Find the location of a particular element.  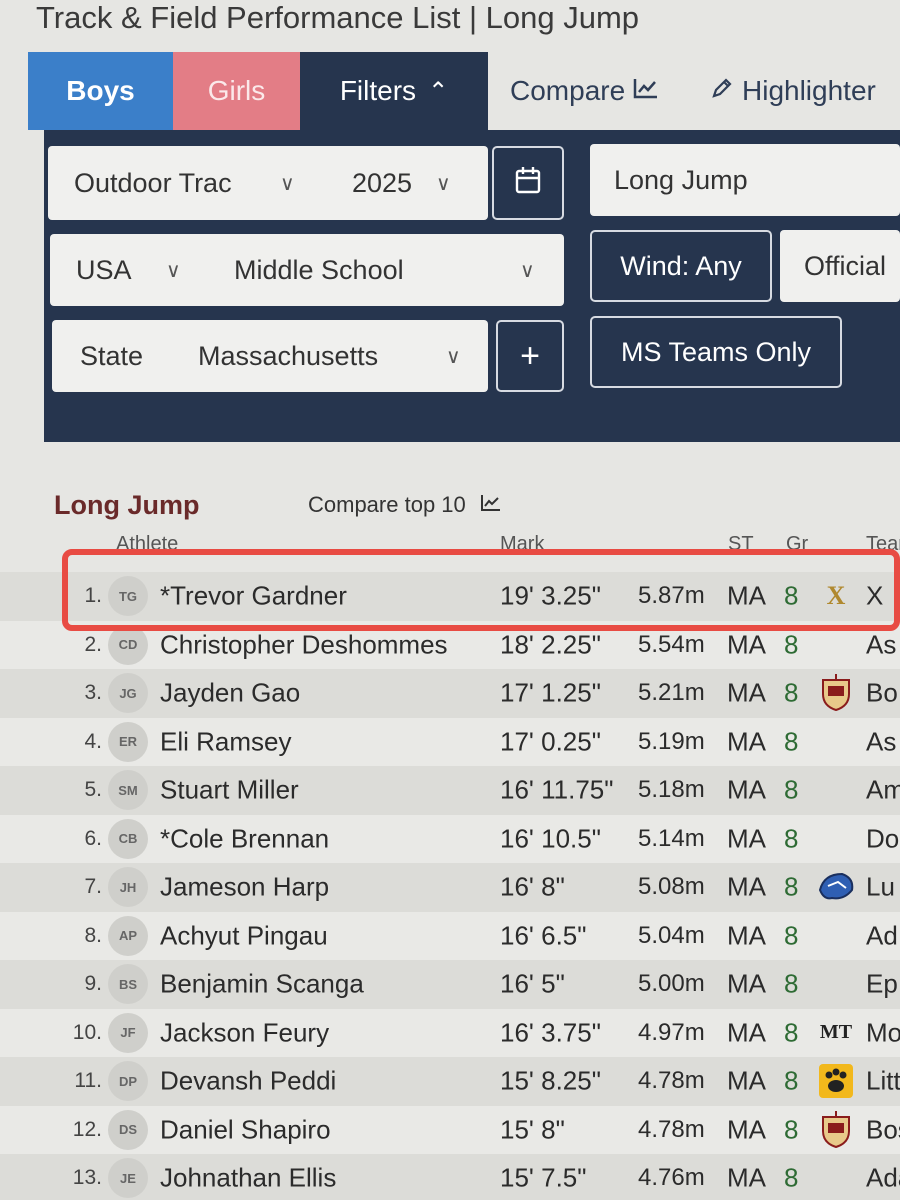

season-select: Outdoor Trac is located at coordinates (153, 183).